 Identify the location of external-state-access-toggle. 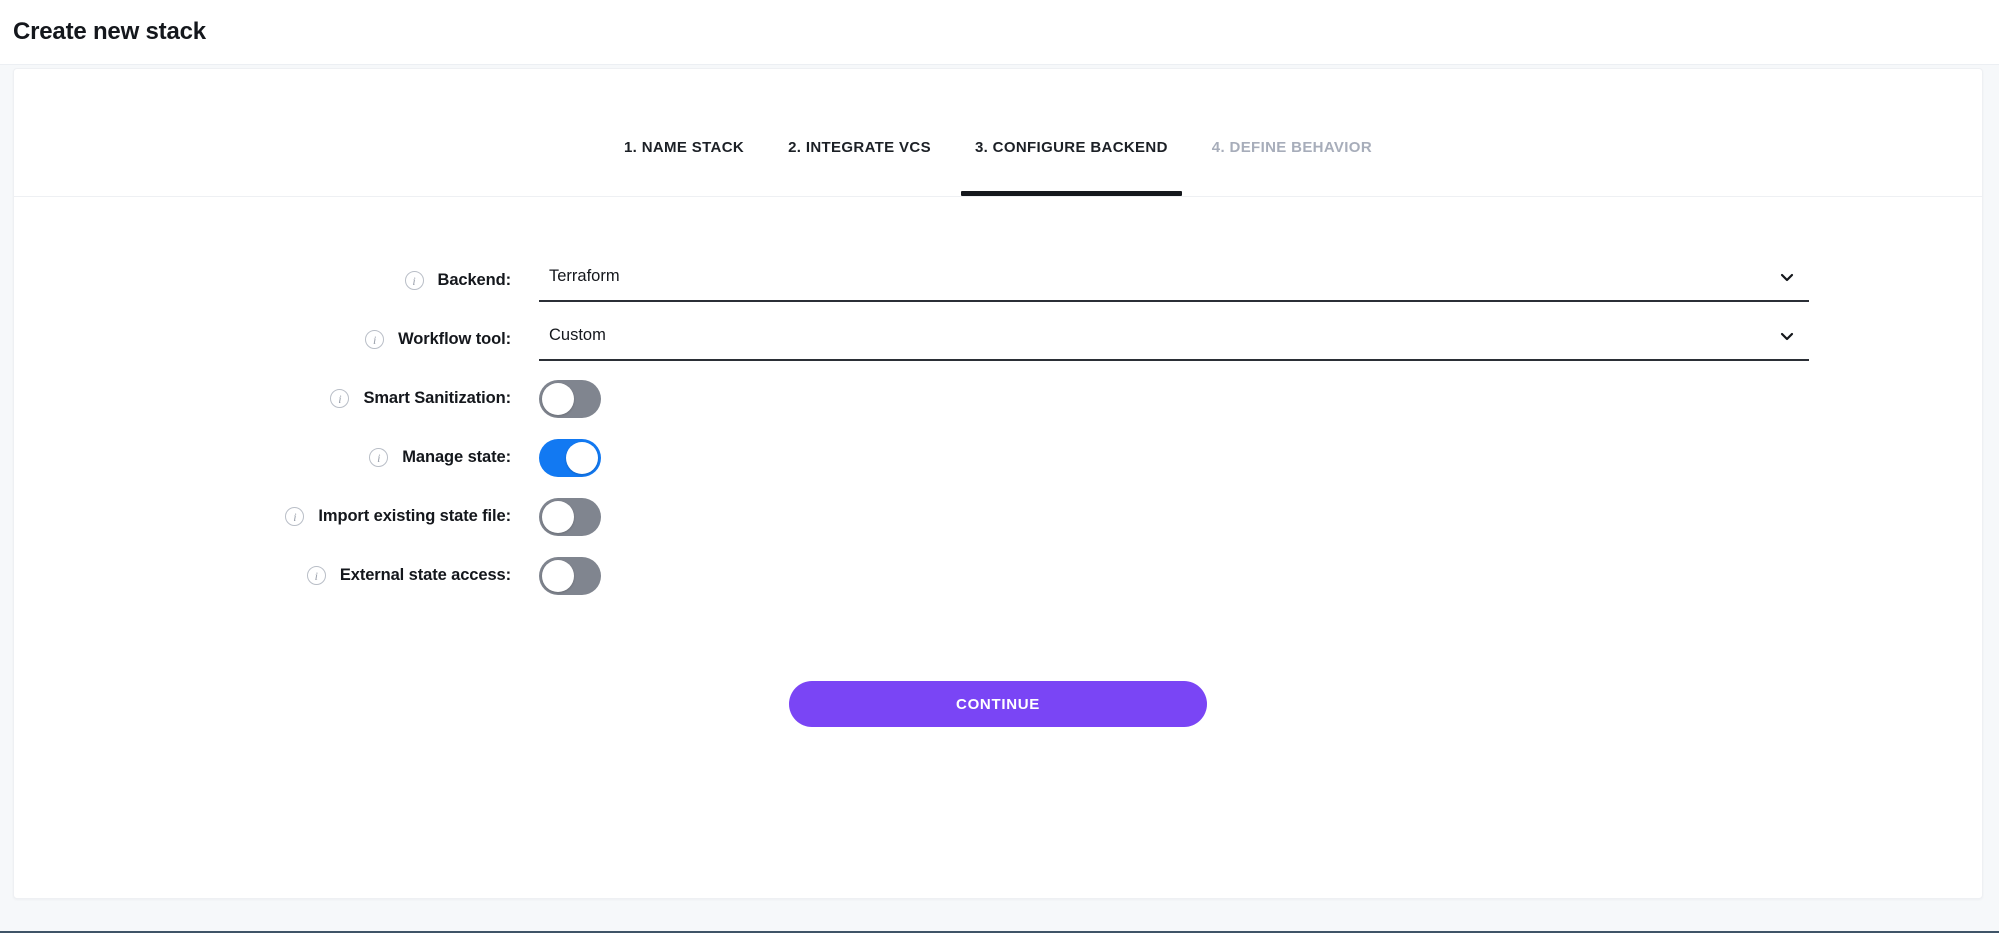
(570, 575).